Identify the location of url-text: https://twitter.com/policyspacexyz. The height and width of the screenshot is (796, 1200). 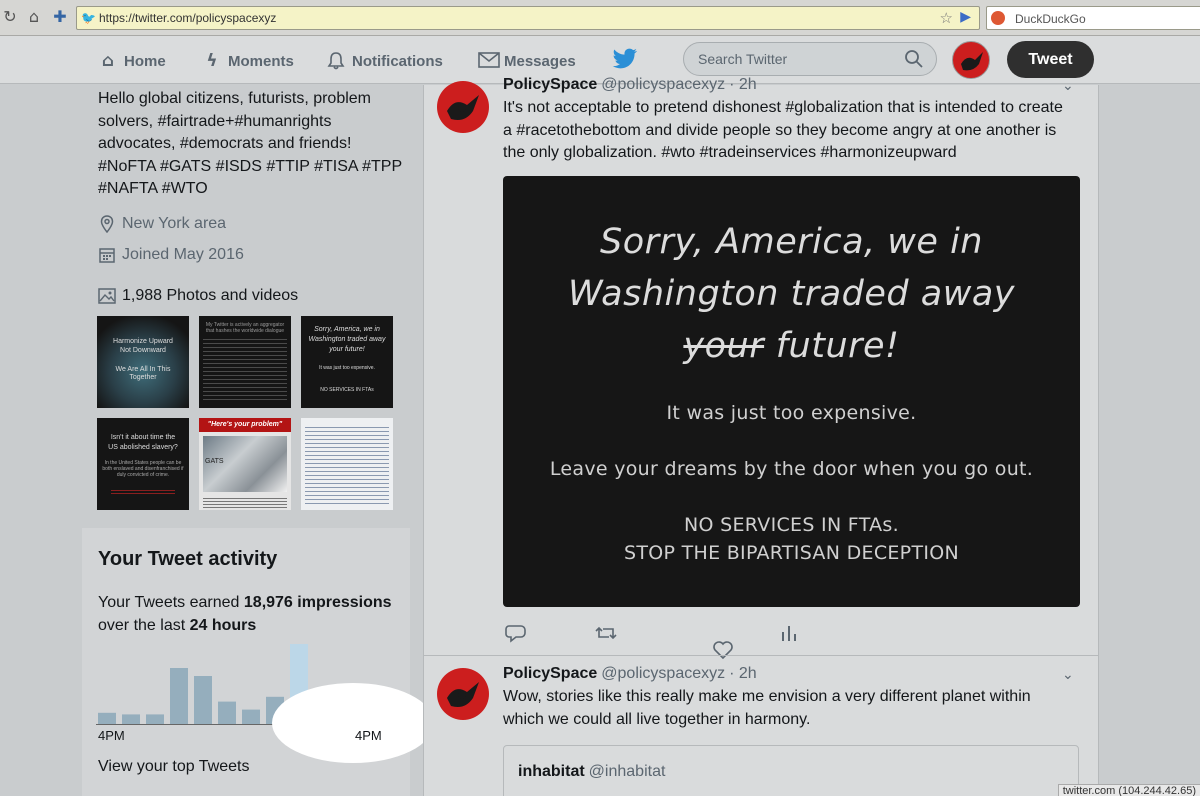
(187, 18).